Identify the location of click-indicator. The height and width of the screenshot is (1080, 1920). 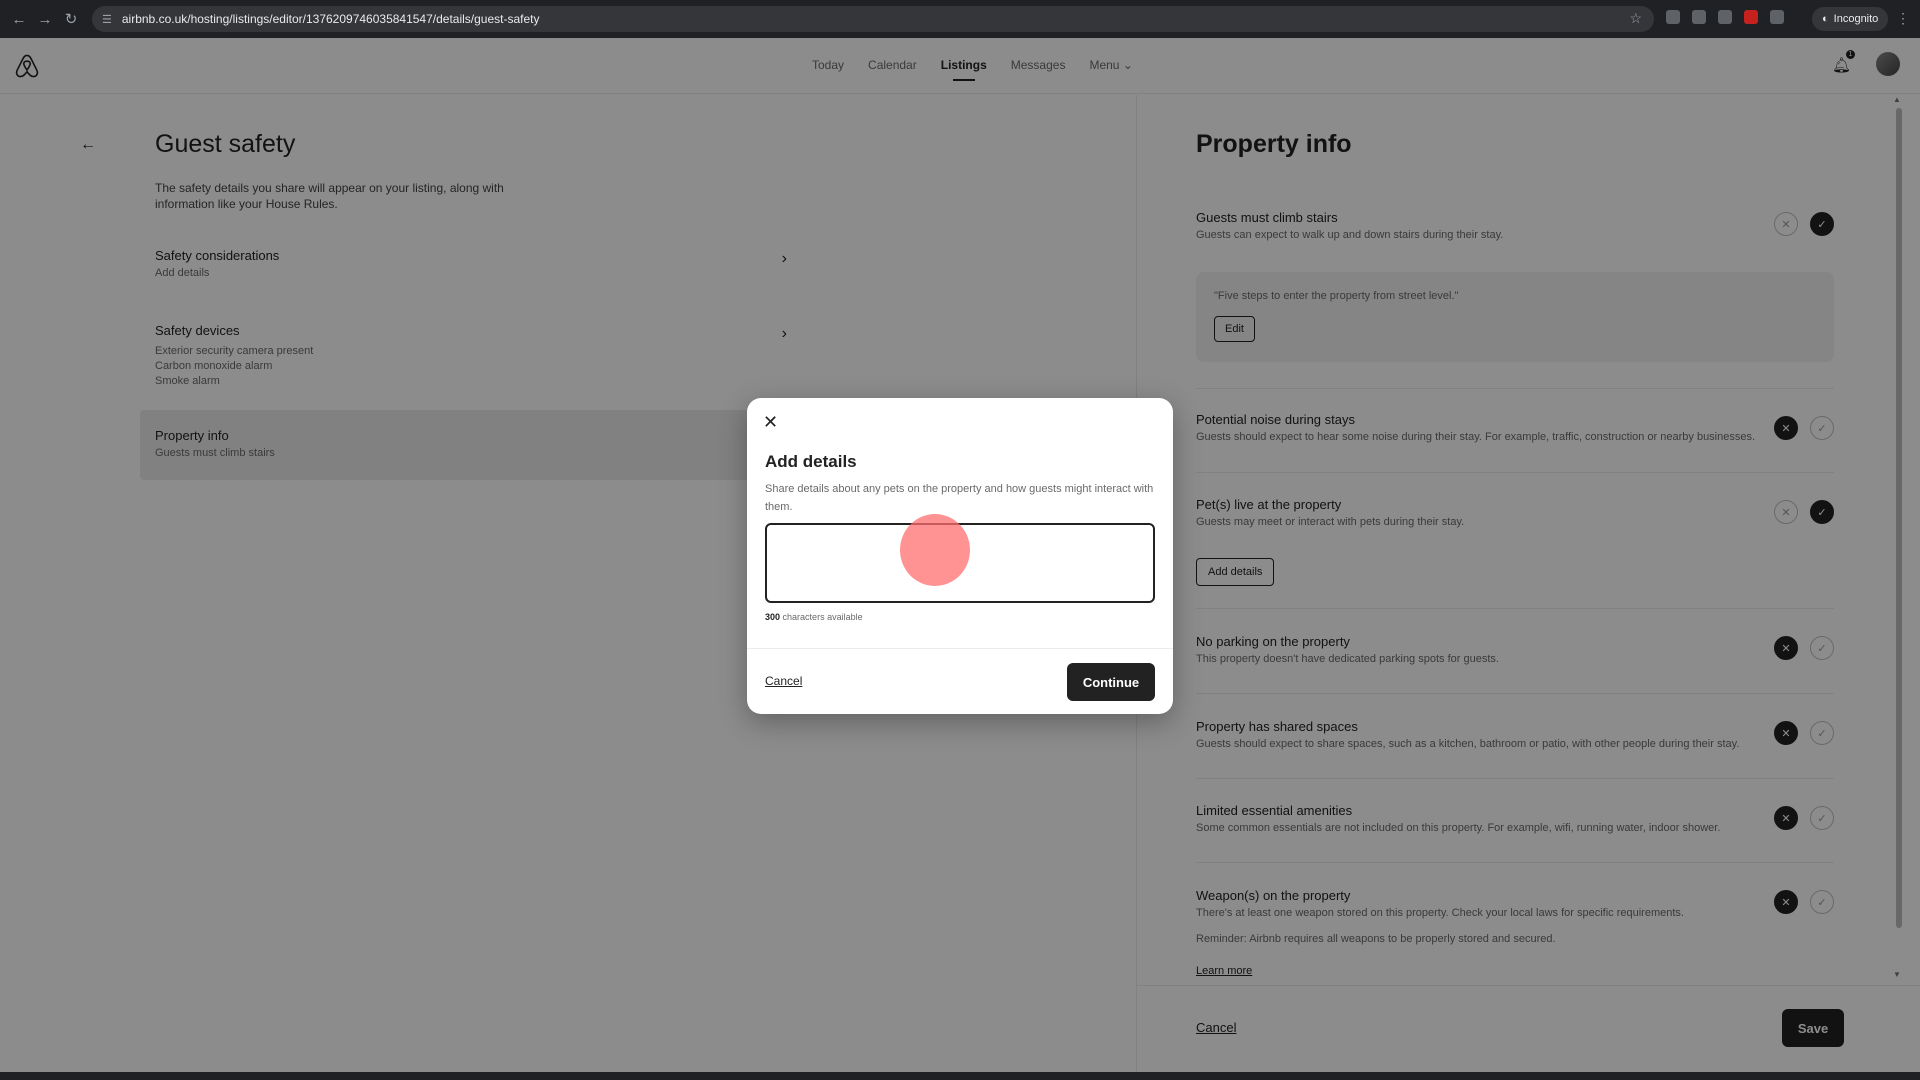
(935, 550).